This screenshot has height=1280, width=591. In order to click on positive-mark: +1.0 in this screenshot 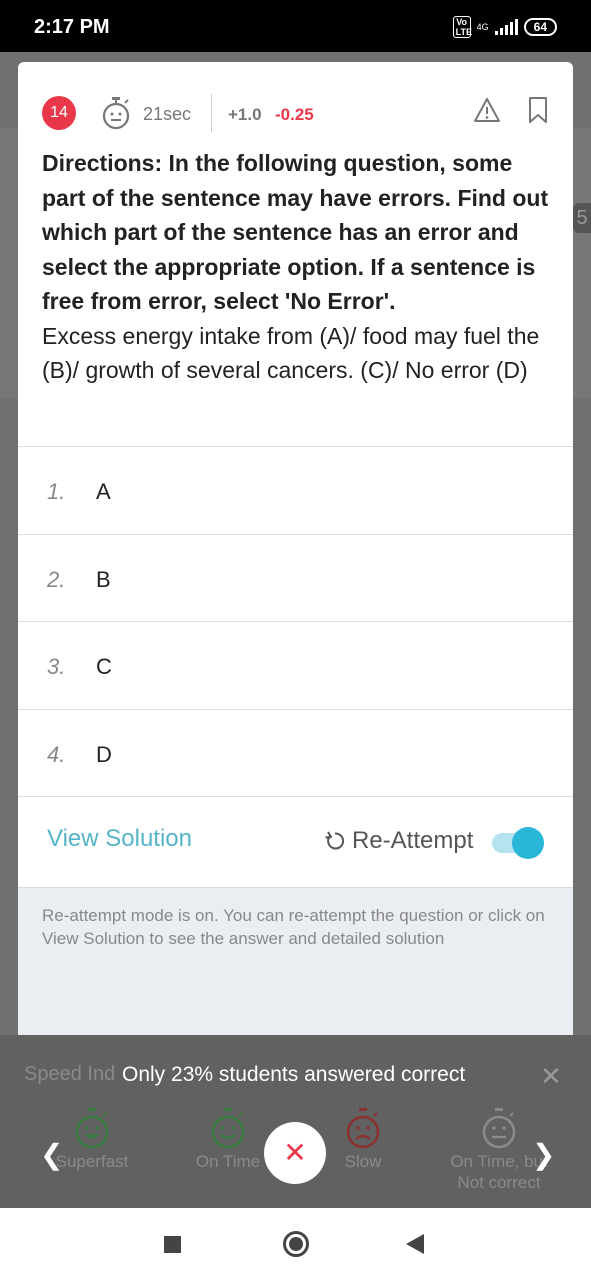, I will do `click(245, 114)`.